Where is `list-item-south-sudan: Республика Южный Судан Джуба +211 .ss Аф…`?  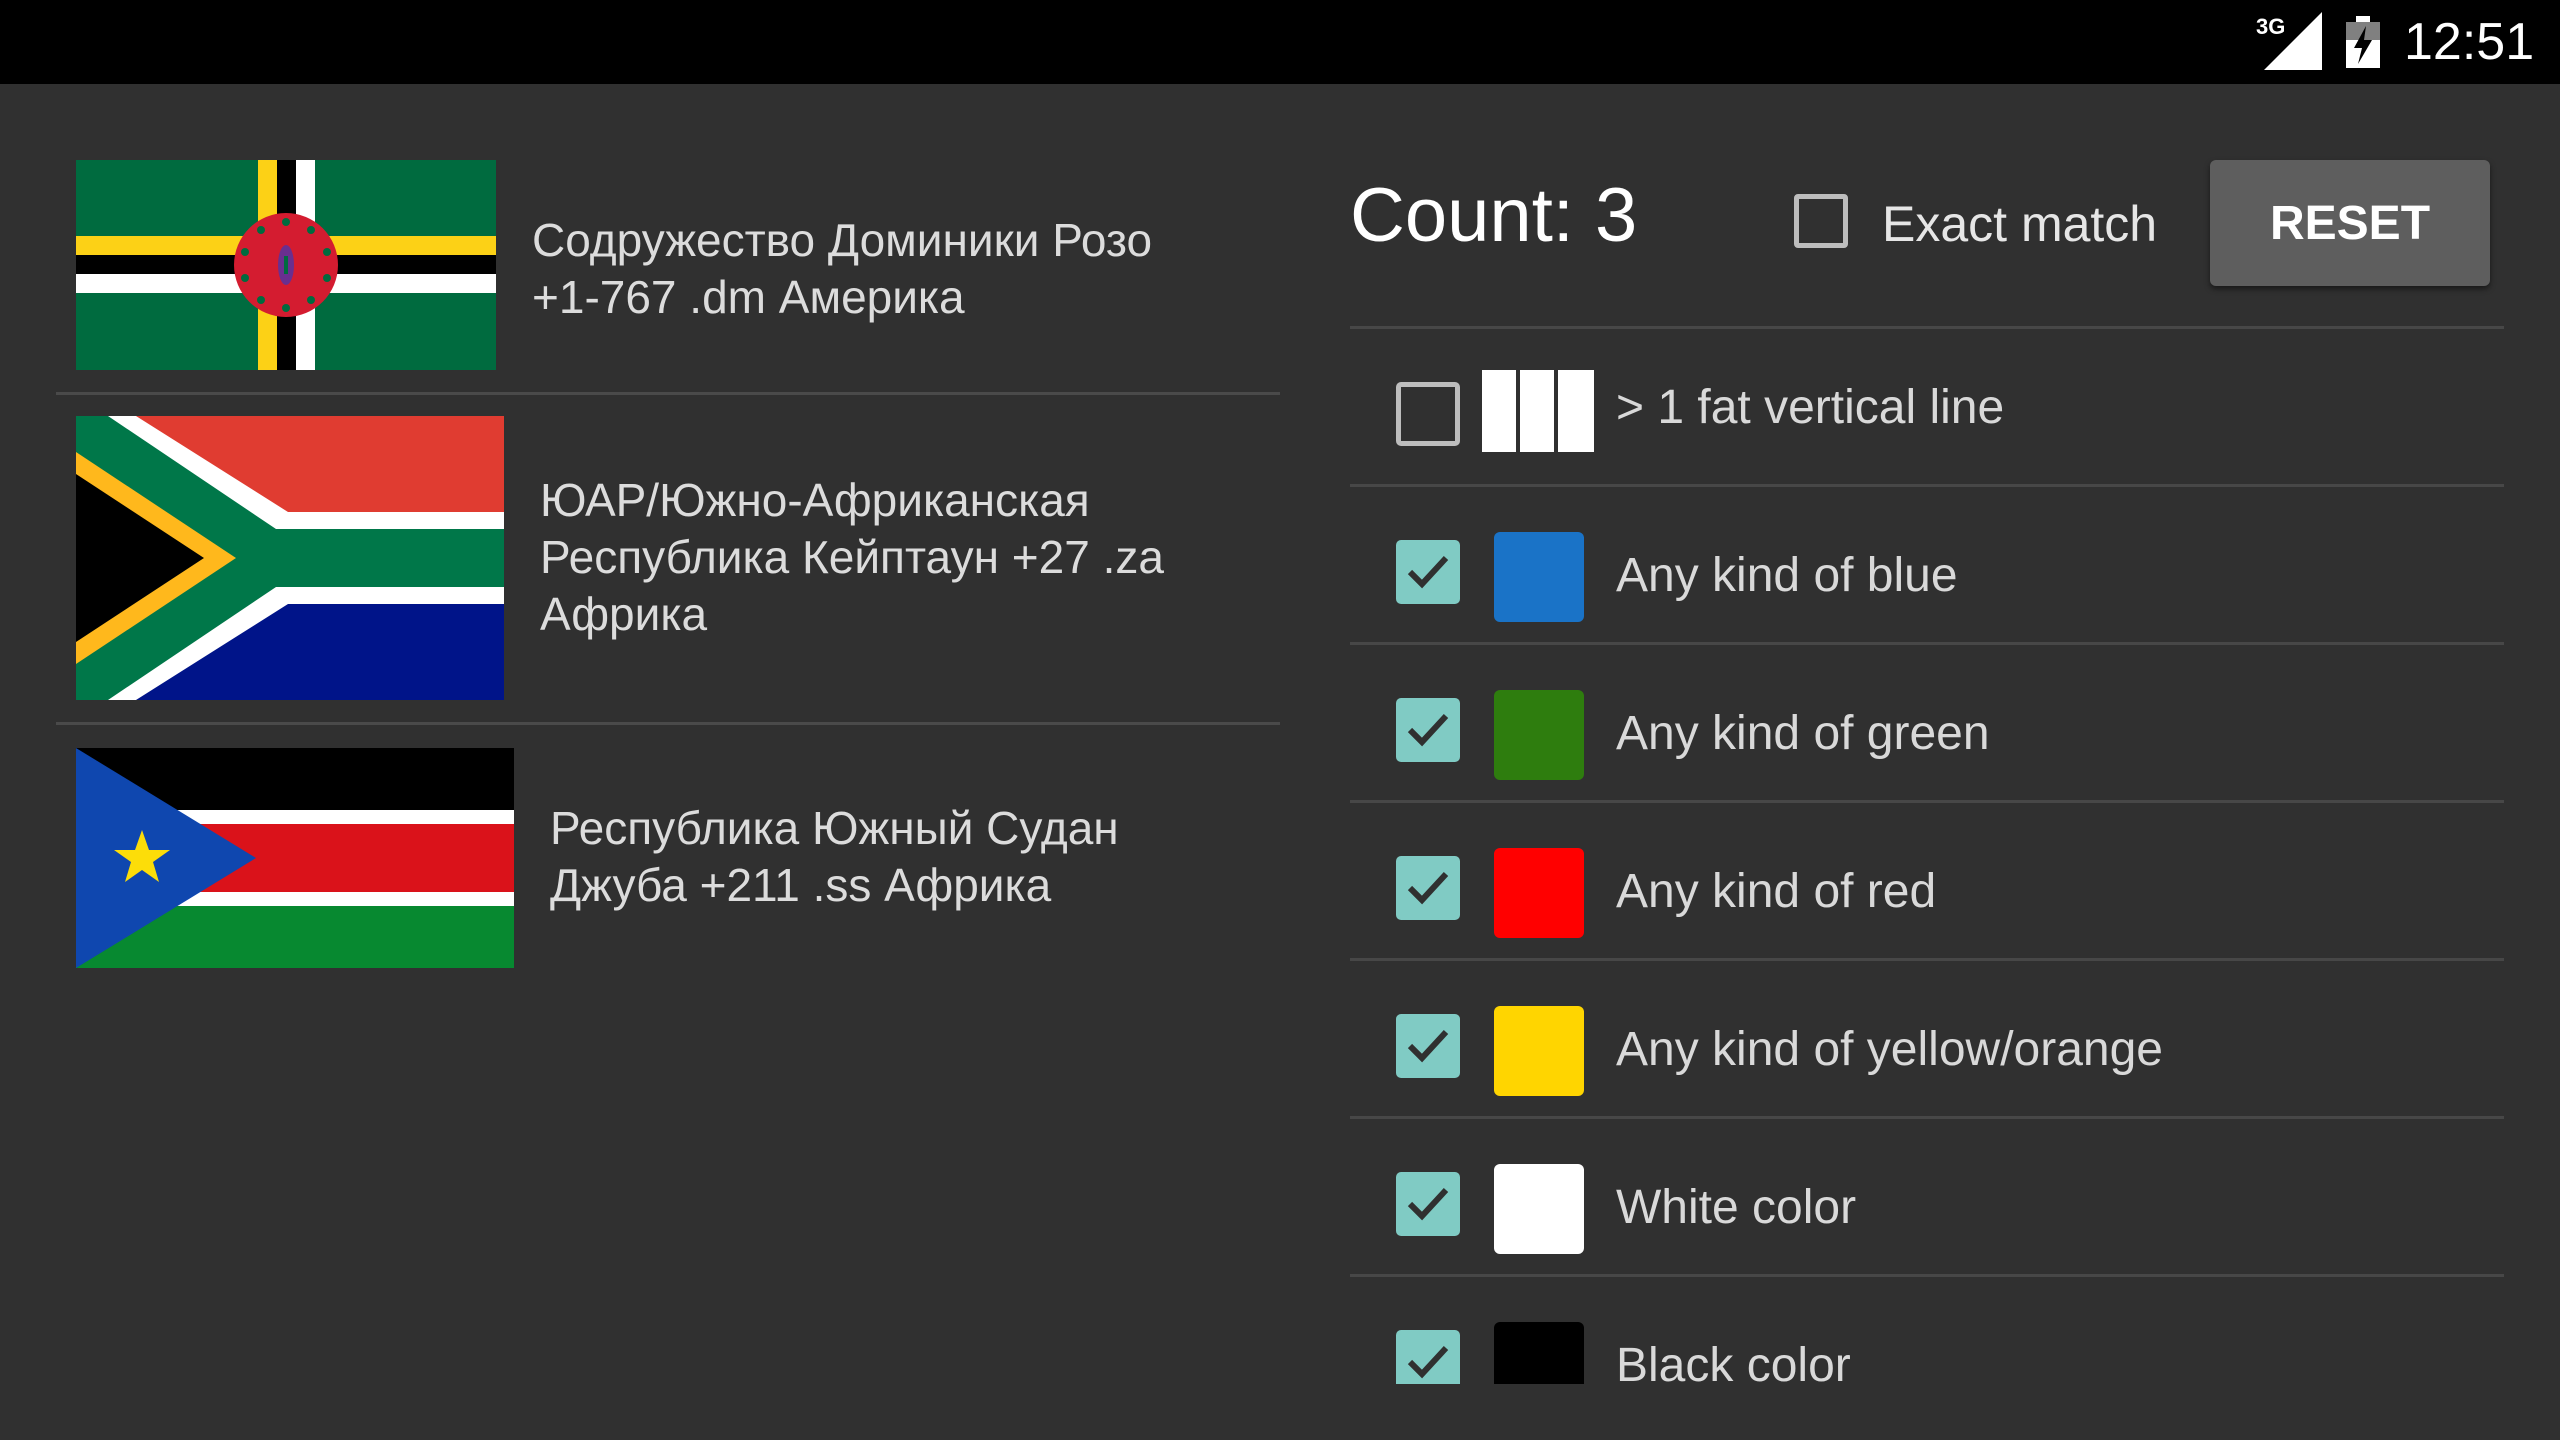
list-item-south-sudan: Республика Южный Судан Джуба +211 .ss Аф… is located at coordinates (668, 860).